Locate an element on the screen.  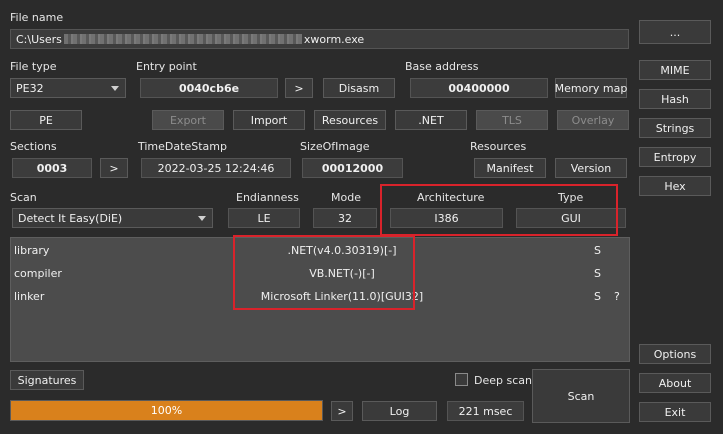
endianness-label: Endianness is located at coordinates (267, 197).